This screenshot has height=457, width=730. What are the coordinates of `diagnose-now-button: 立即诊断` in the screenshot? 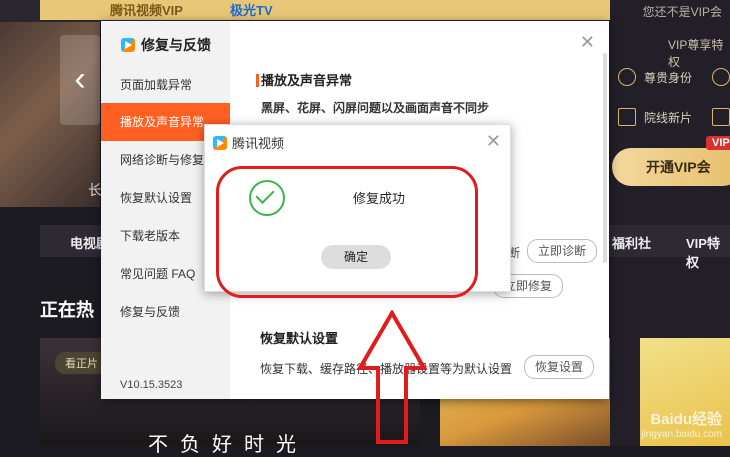 It's located at (562, 251).